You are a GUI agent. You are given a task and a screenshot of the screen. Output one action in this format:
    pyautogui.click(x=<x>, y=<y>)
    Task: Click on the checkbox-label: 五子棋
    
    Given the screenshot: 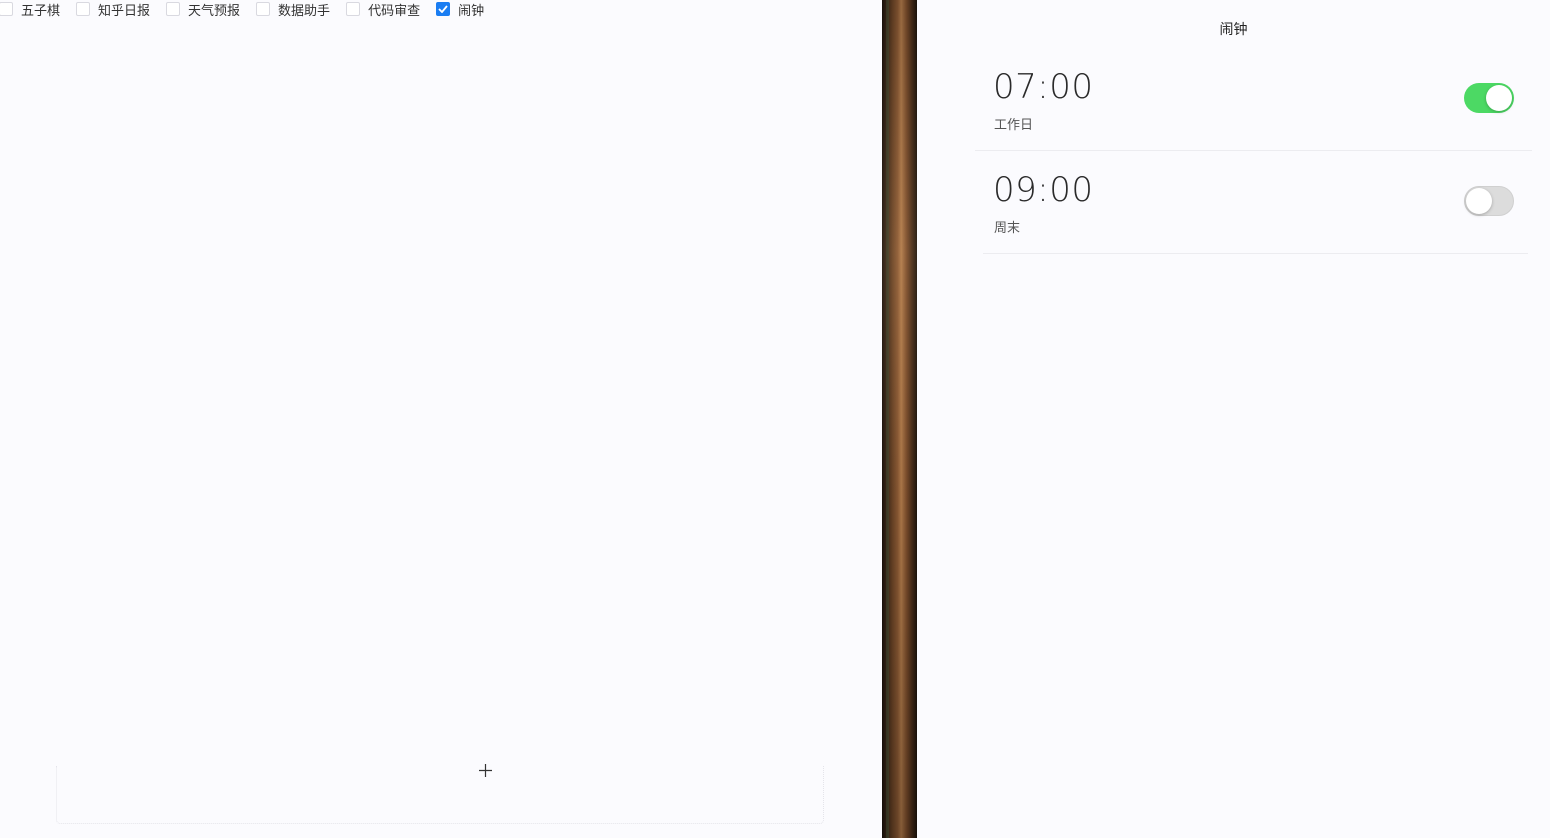 What is the action you would take?
    pyautogui.click(x=41, y=11)
    